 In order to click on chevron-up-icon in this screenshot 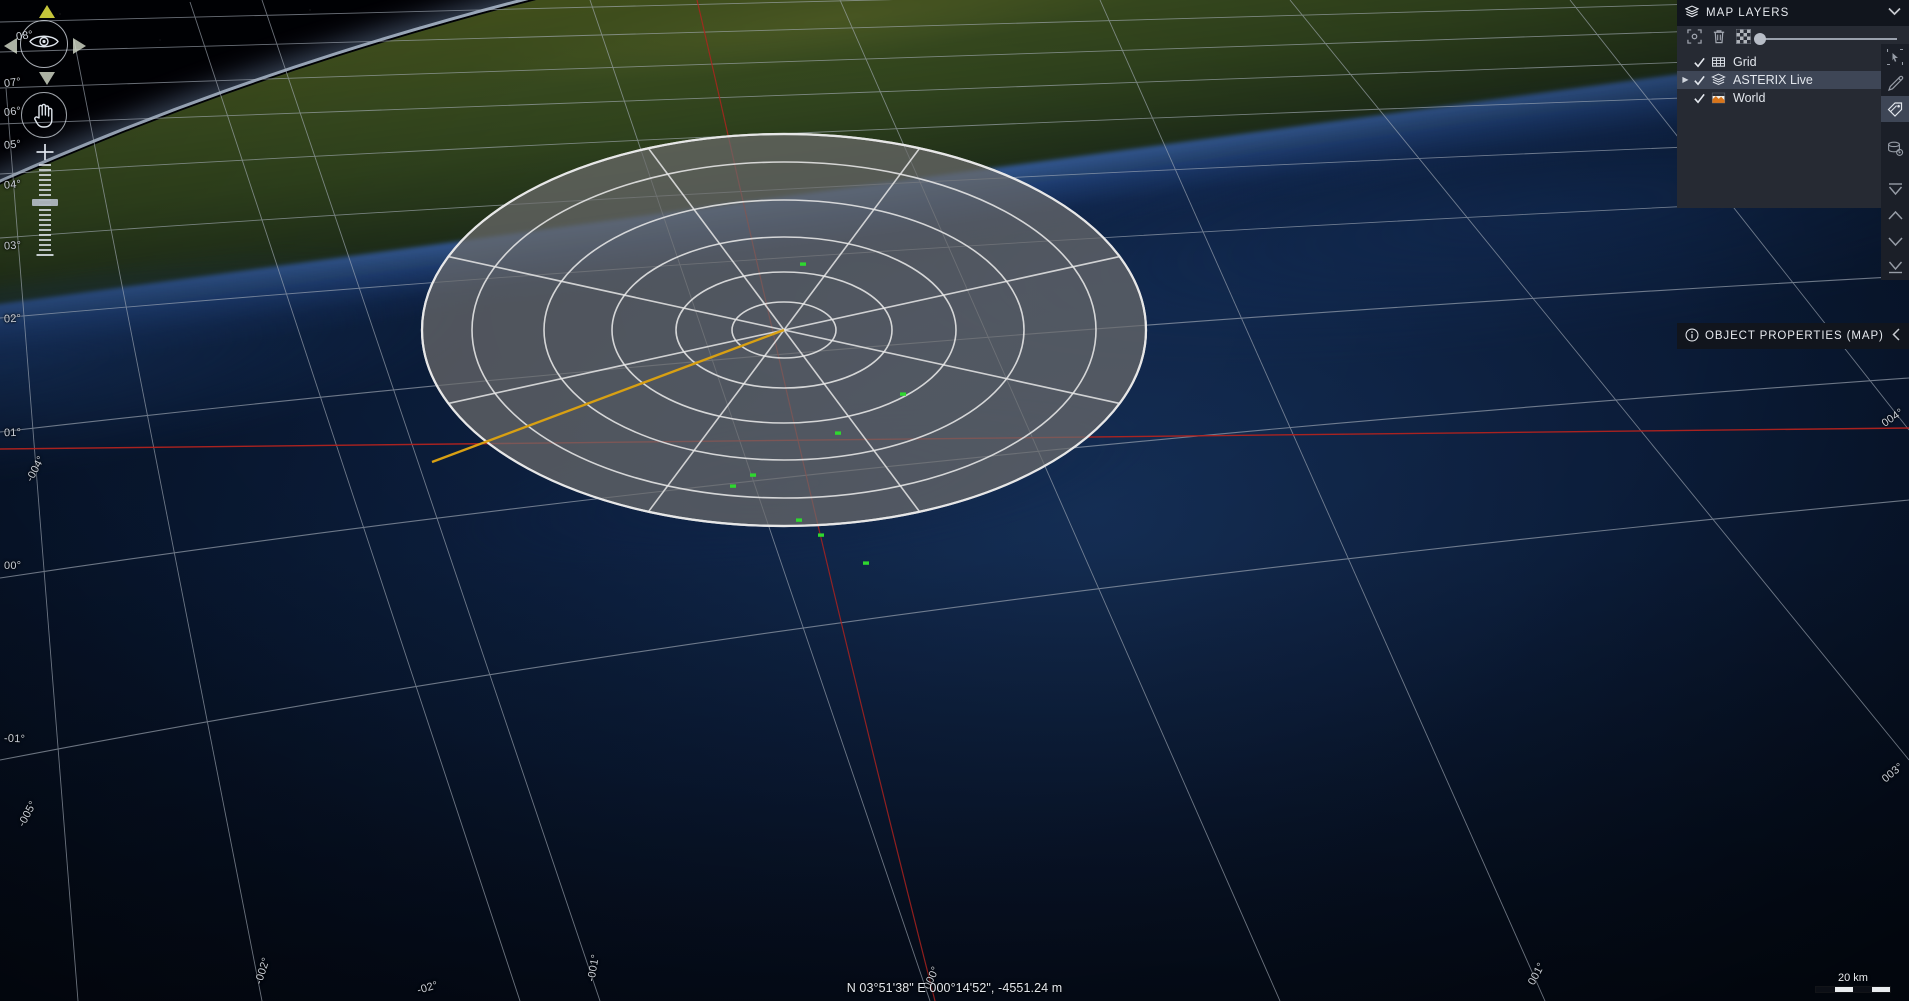, I will do `click(1895, 215)`.